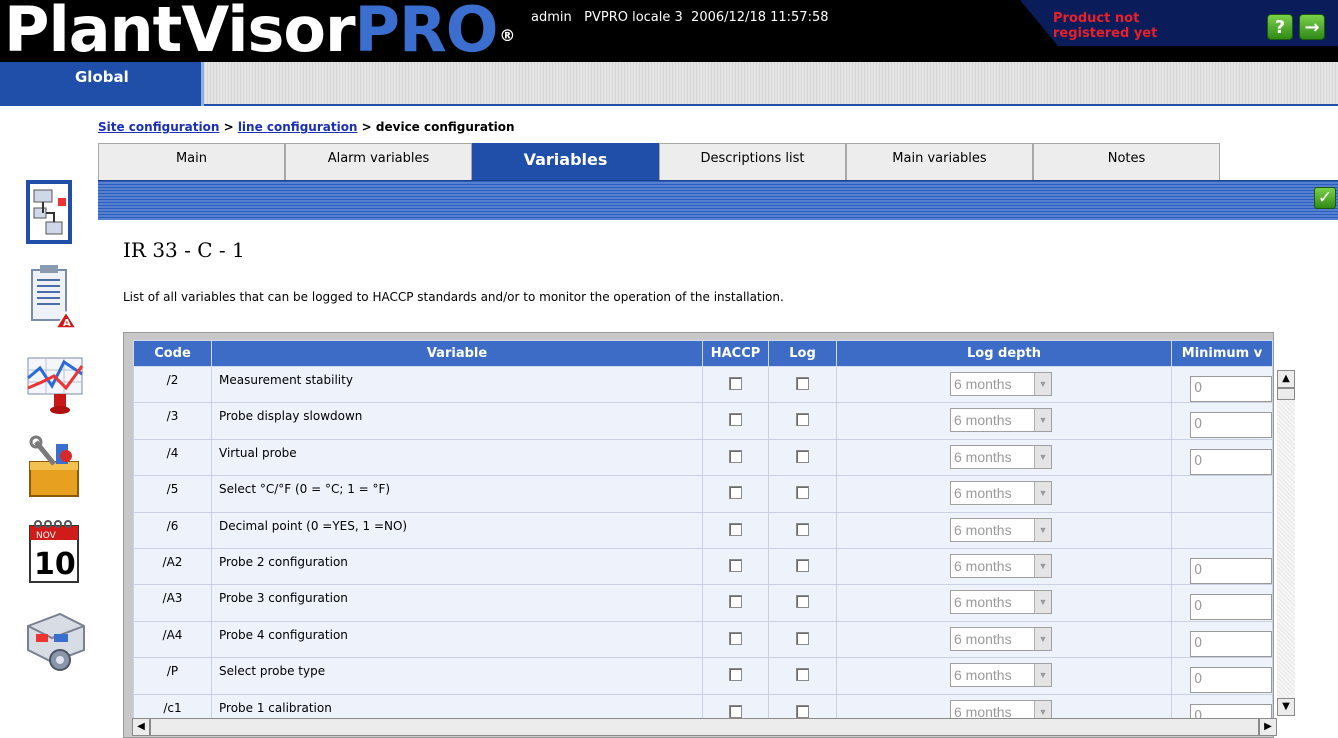 This screenshot has height=738, width=1338. What do you see at coordinates (457, 384) in the screenshot?
I see `variable-cell: Measurement stability` at bounding box center [457, 384].